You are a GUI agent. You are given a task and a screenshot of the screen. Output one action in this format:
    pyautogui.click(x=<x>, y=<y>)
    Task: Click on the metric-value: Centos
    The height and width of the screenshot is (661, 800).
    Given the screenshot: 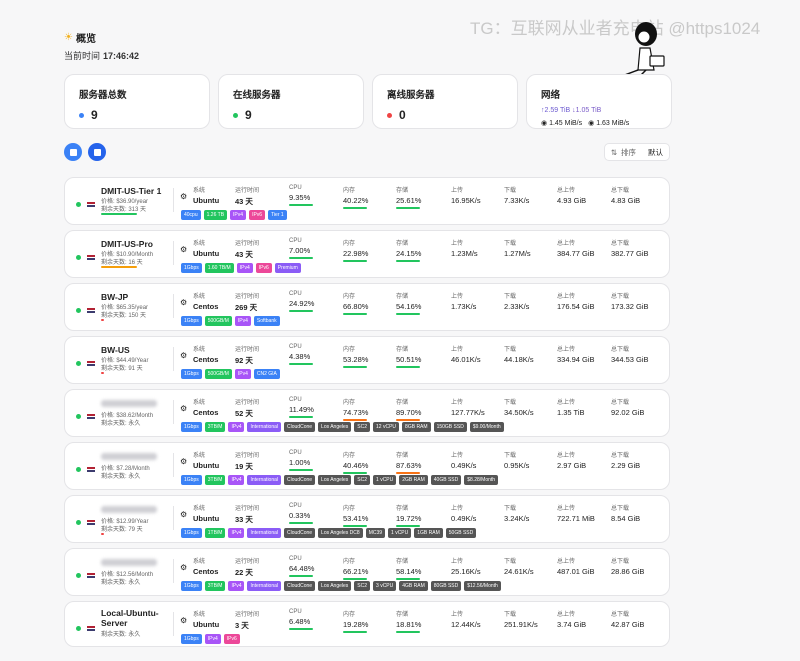 What is the action you would take?
    pyautogui.click(x=206, y=571)
    